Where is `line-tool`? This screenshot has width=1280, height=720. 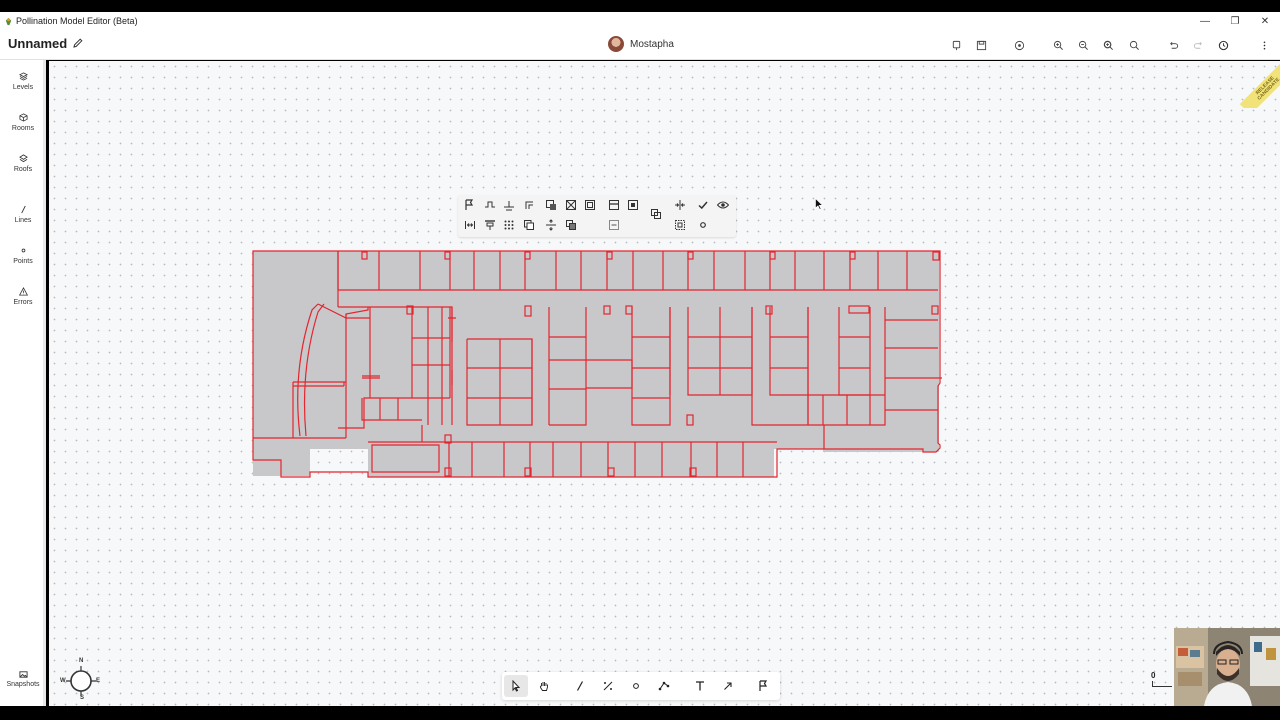
line-tool is located at coordinates (580, 686).